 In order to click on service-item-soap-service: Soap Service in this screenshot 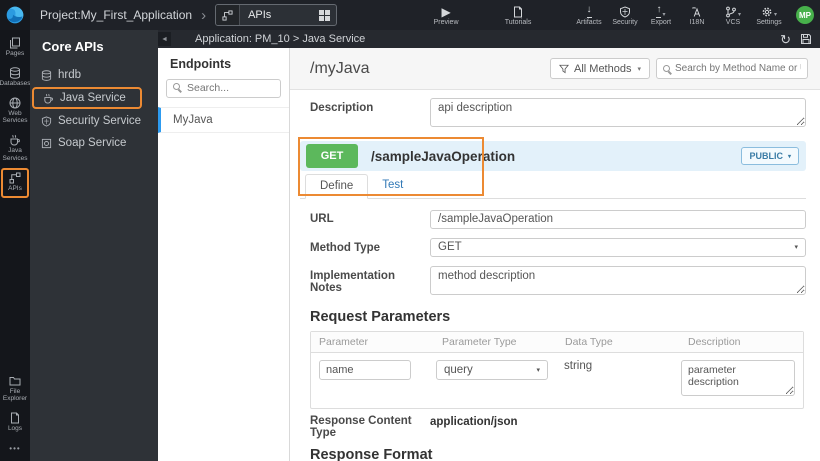, I will do `click(94, 143)`.